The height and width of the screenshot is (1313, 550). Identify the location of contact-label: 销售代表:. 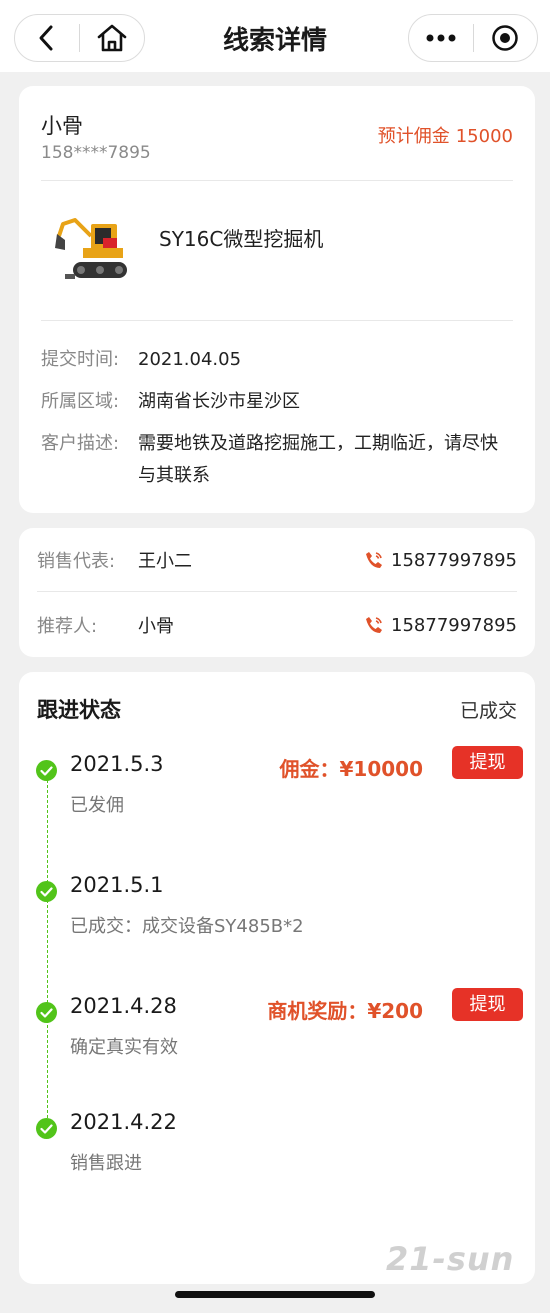
(76, 561).